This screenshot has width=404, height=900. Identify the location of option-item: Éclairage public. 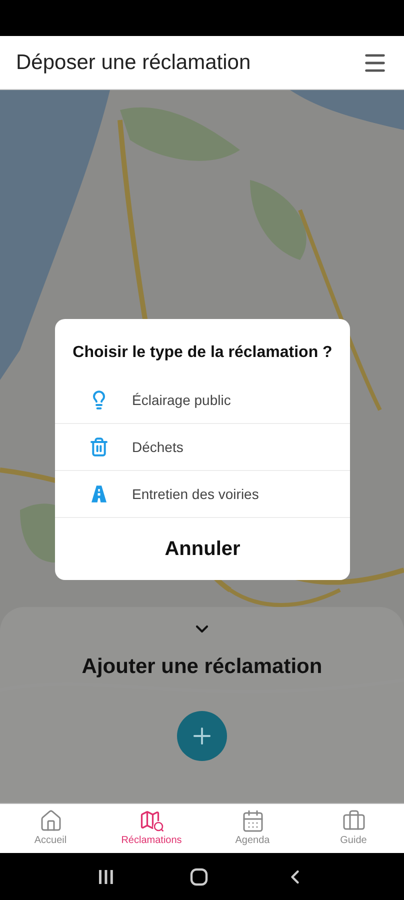
(202, 400).